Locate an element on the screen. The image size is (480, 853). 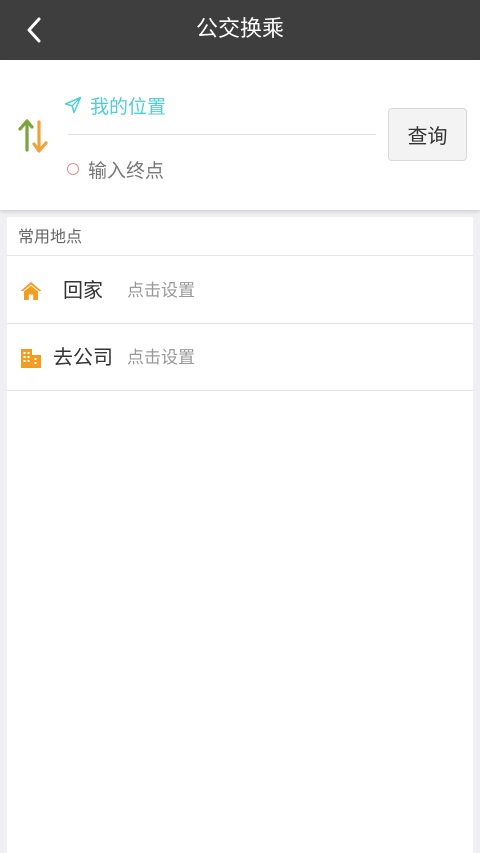
origin-label: 我的位置 is located at coordinates (128, 106).